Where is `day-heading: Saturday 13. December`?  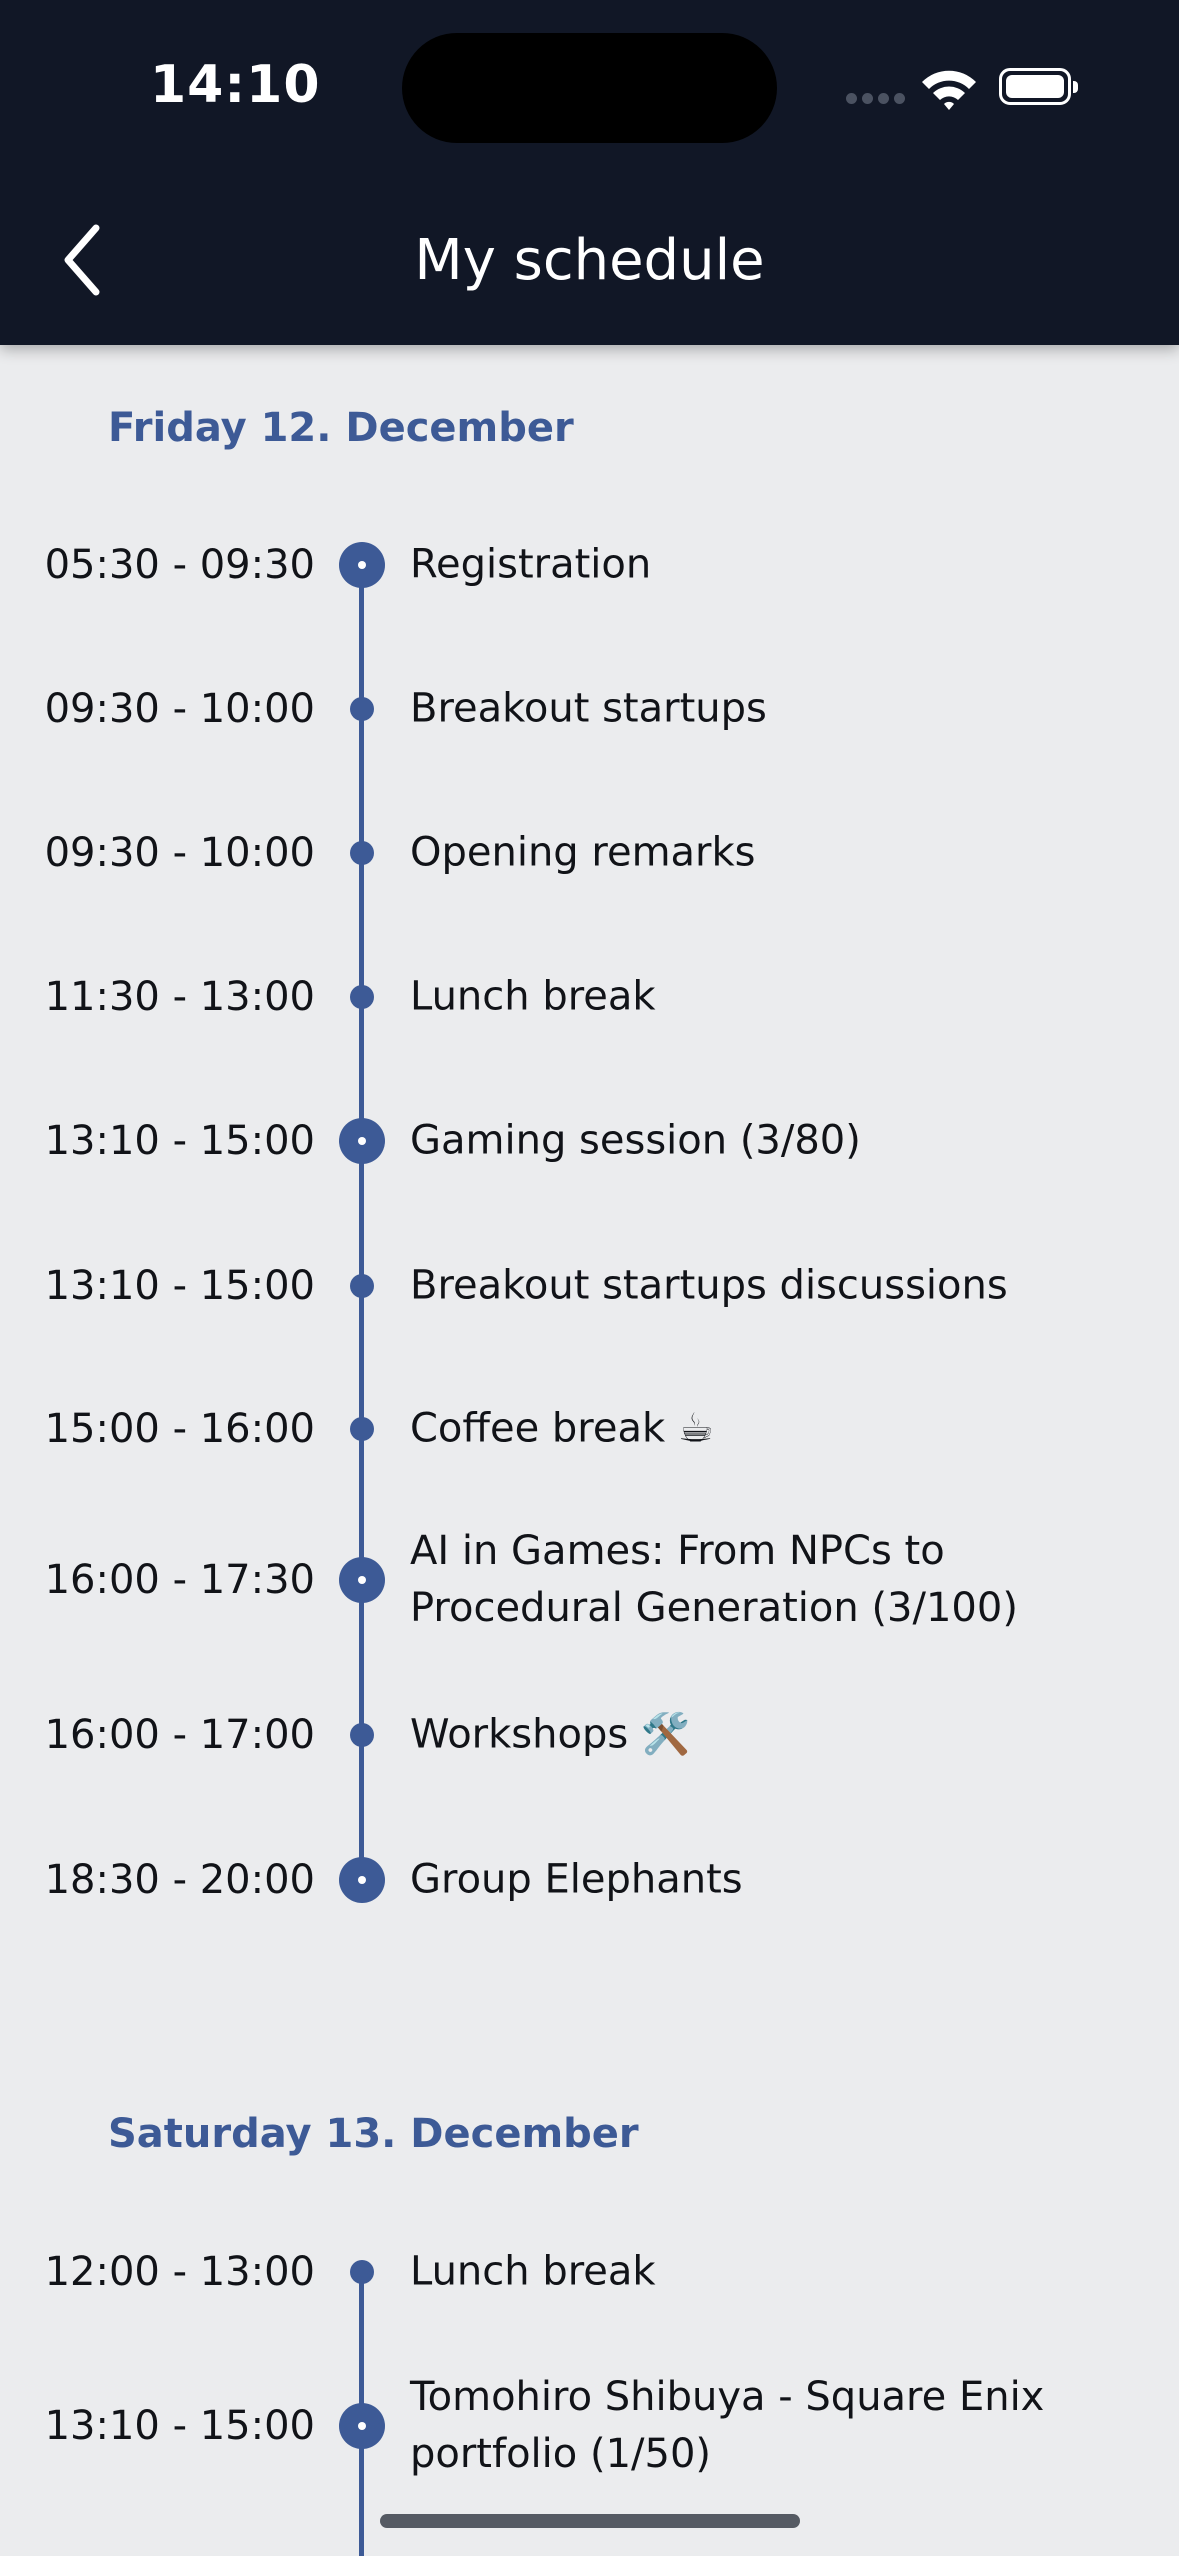 day-heading: Saturday 13. December is located at coordinates (373, 2134).